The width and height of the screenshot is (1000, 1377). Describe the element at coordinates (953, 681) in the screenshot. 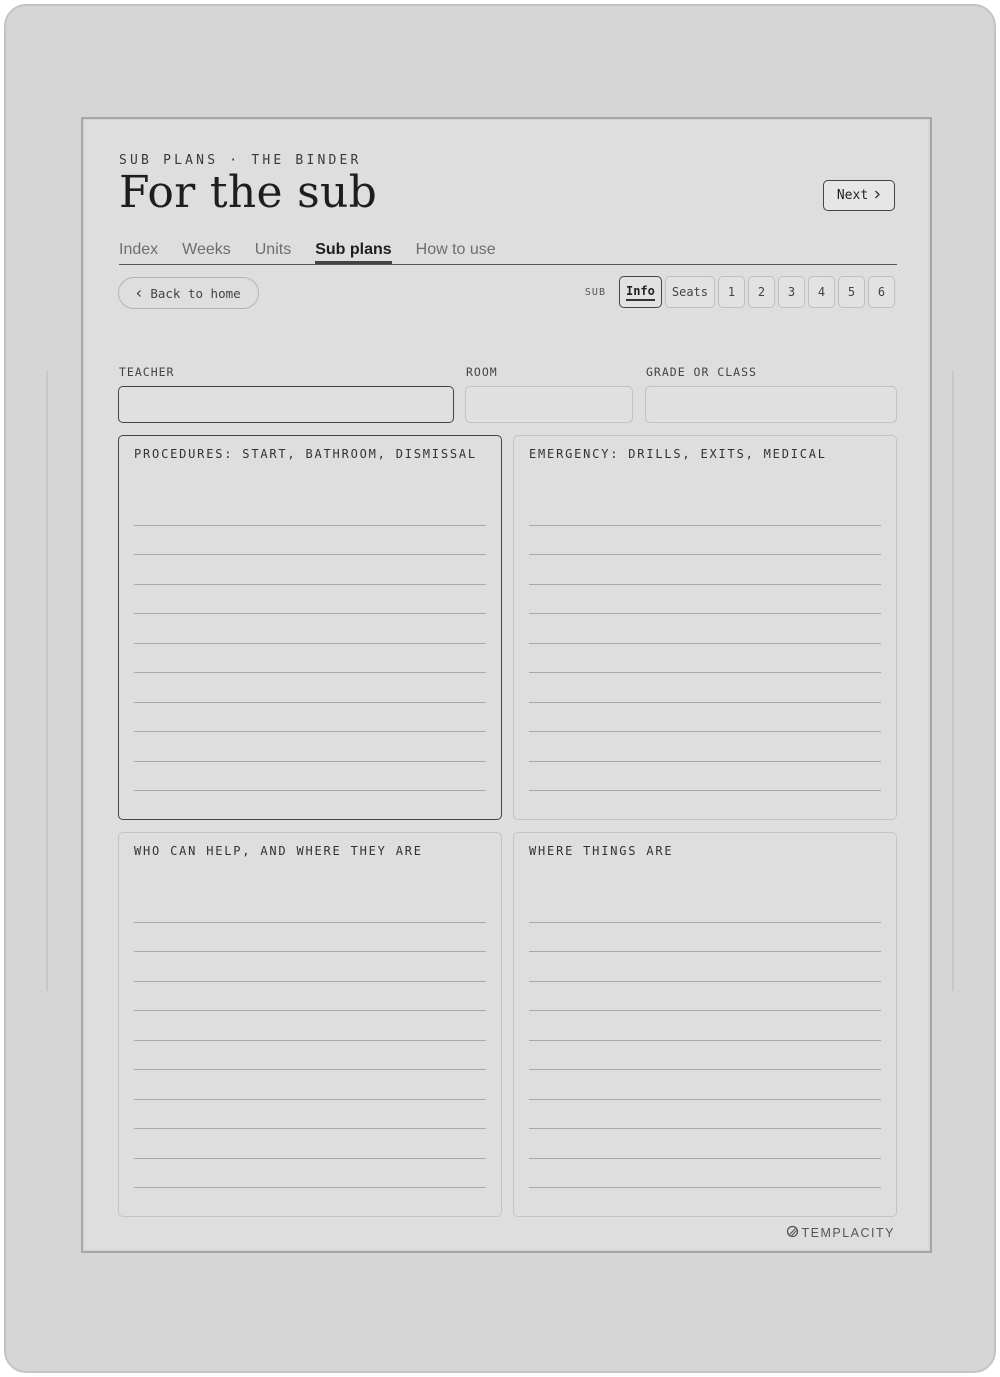

I see `bezel-line-right` at that location.